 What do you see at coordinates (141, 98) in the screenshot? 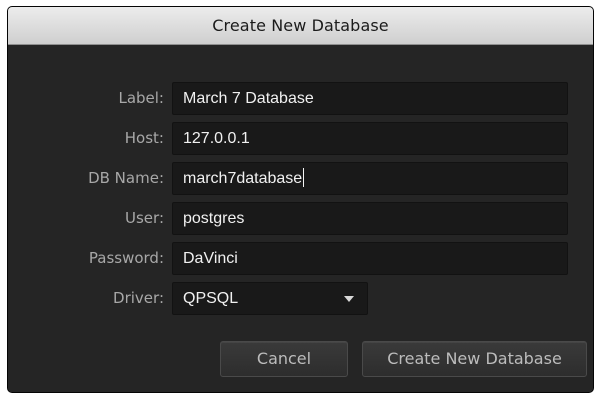
I see `label-field-label: Label:` at bounding box center [141, 98].